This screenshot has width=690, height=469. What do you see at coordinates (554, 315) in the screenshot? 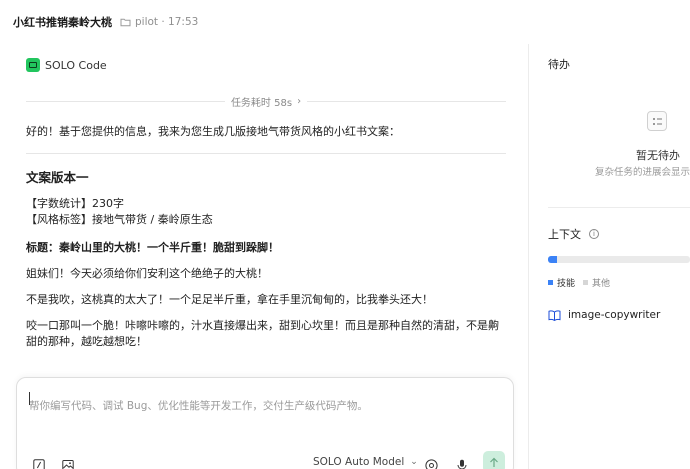
I see `book-icon` at bounding box center [554, 315].